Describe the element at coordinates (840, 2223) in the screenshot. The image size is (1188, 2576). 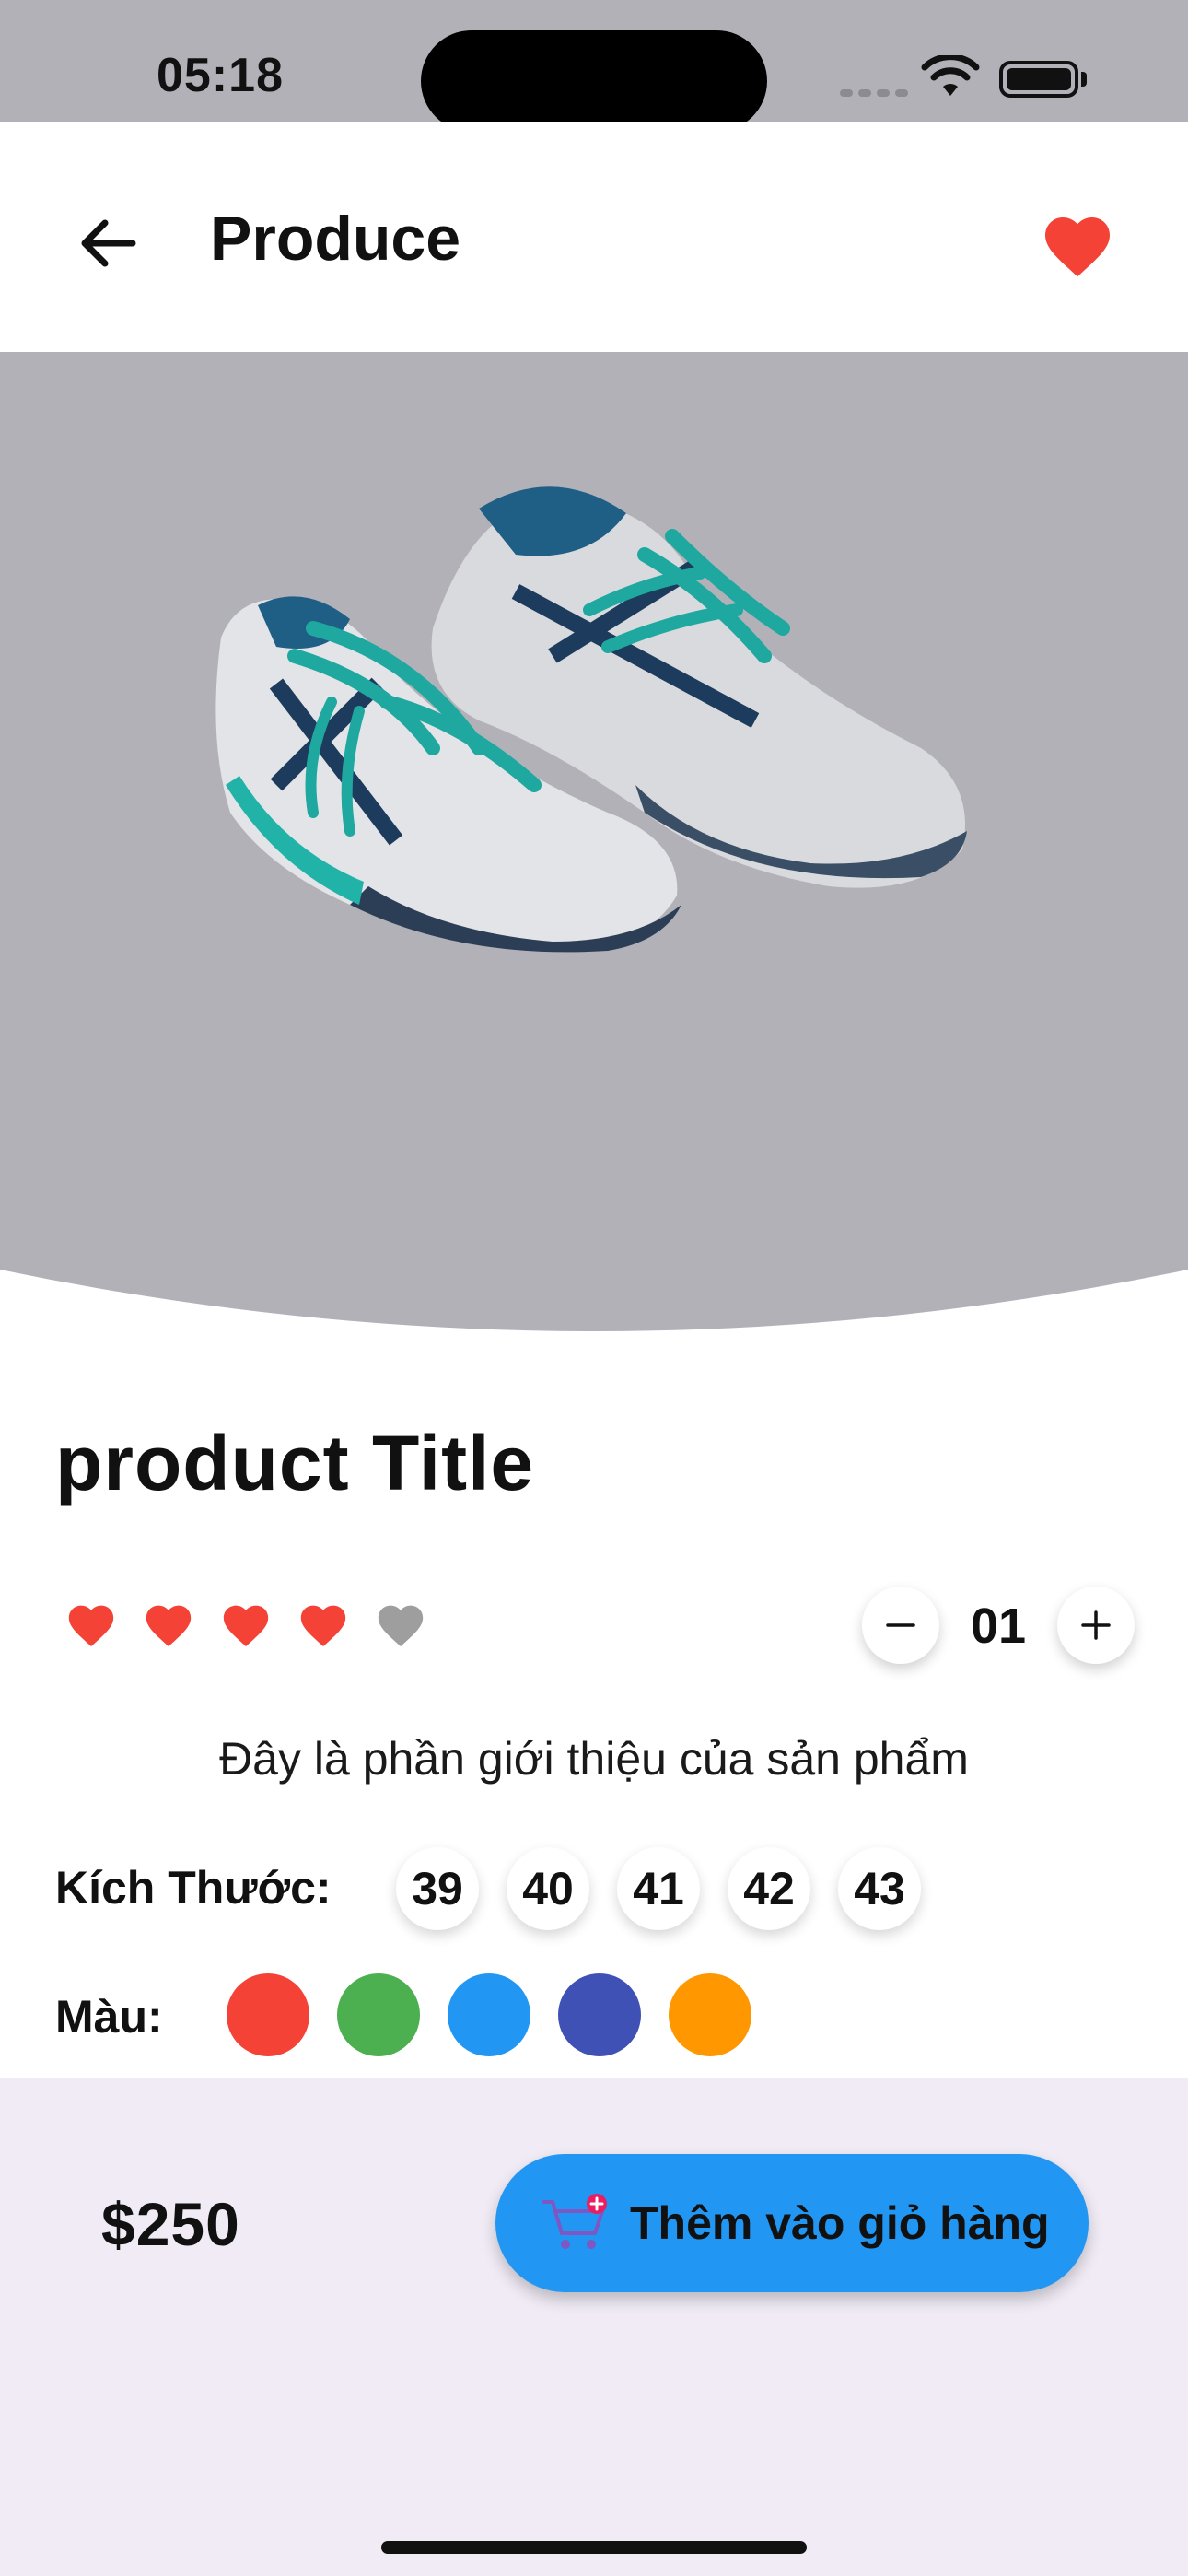
I see `add-to-cart-label: Thêm vào giỏ hàng` at that location.